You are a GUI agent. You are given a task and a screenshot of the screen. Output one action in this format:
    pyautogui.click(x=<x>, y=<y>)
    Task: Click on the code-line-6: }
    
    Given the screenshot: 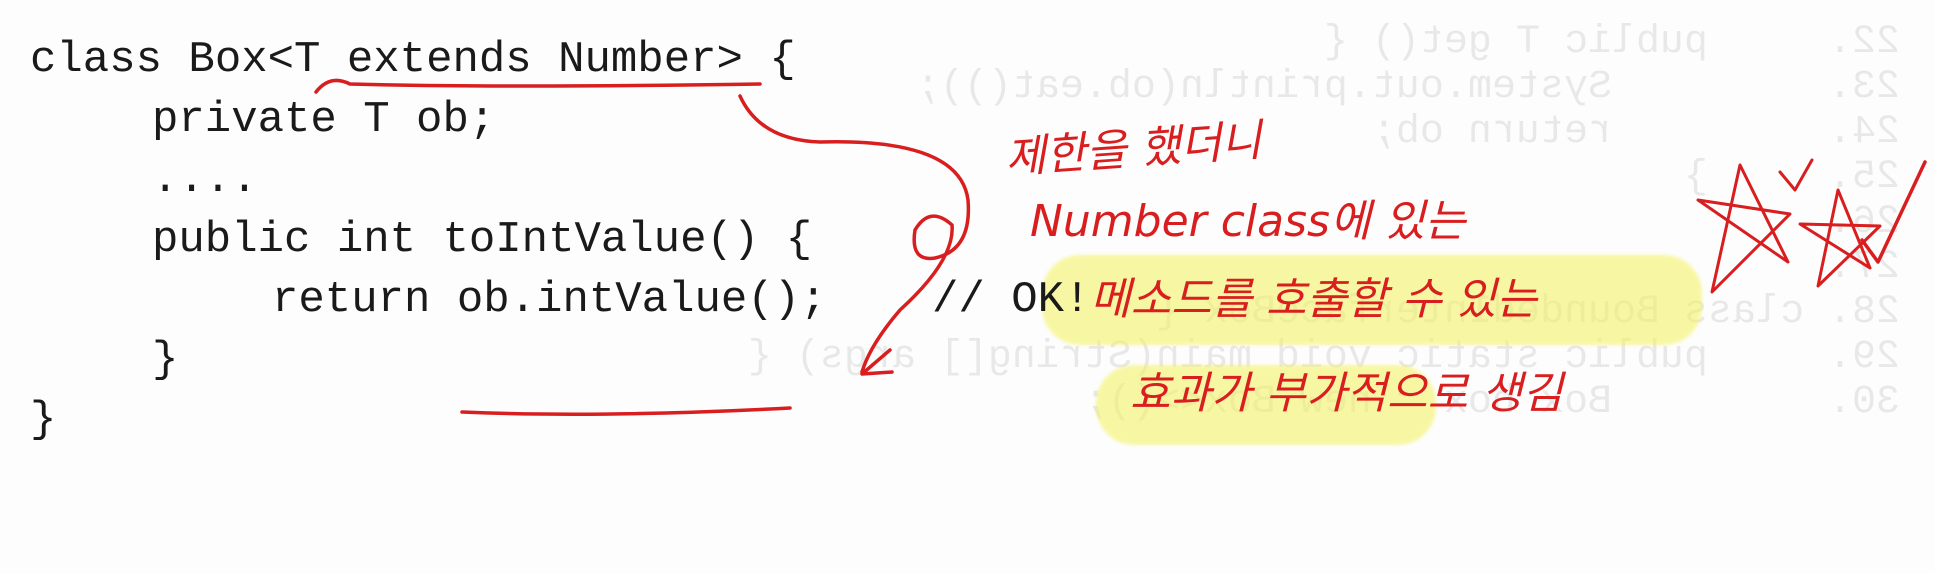 What is the action you would take?
    pyautogui.click(x=165, y=360)
    